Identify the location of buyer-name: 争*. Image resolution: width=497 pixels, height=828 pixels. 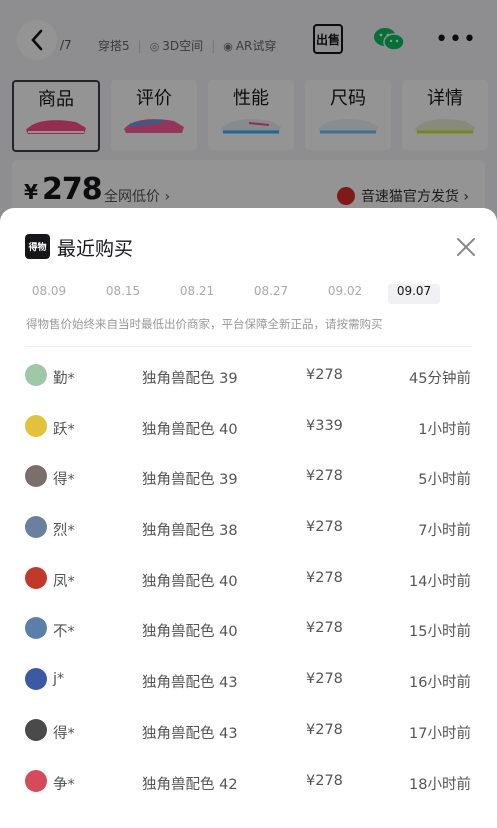
(64, 784).